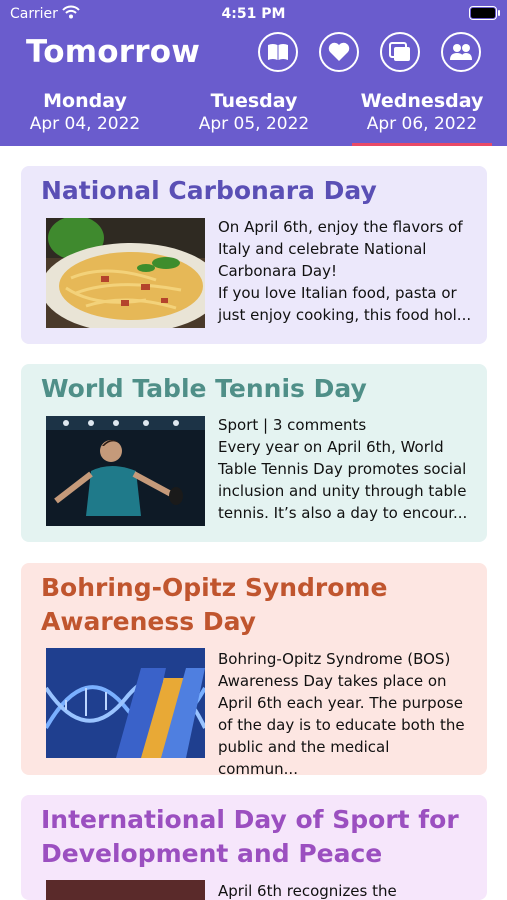 The image size is (507, 900). Describe the element at coordinates (214, 604) in the screenshot. I see `card-title: Bohring-Opitz Syndrome Awareness Day` at that location.